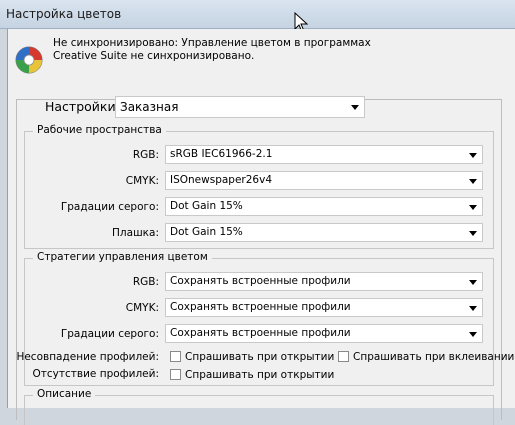 This screenshot has width=515, height=425. I want to click on ws-spot-dropdown: Dot Gain 15%, so click(324, 232).